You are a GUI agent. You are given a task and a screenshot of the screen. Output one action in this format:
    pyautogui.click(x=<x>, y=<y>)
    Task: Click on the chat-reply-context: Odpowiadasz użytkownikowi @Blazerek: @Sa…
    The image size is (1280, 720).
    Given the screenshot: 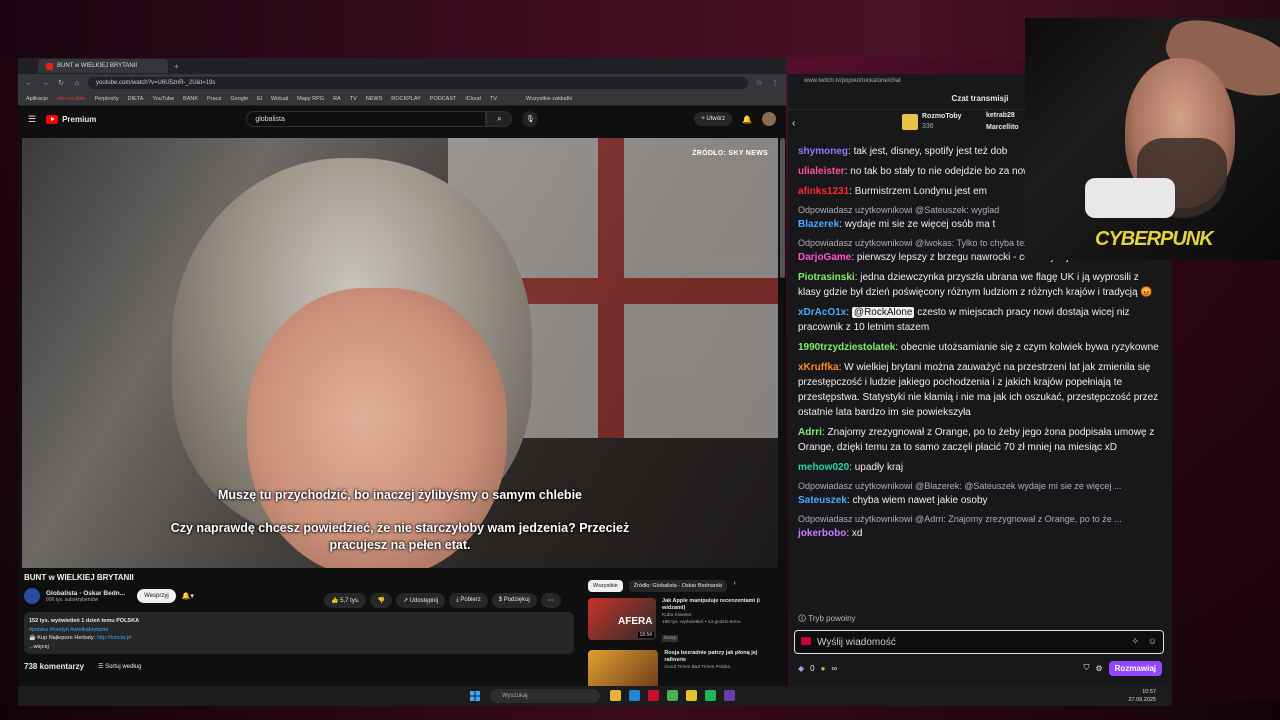 What is the action you would take?
    pyautogui.click(x=980, y=486)
    